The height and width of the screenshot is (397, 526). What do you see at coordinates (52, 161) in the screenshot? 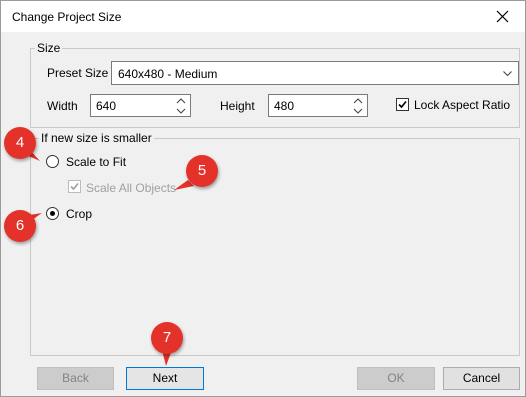
I see `scale-to-fit-radio` at bounding box center [52, 161].